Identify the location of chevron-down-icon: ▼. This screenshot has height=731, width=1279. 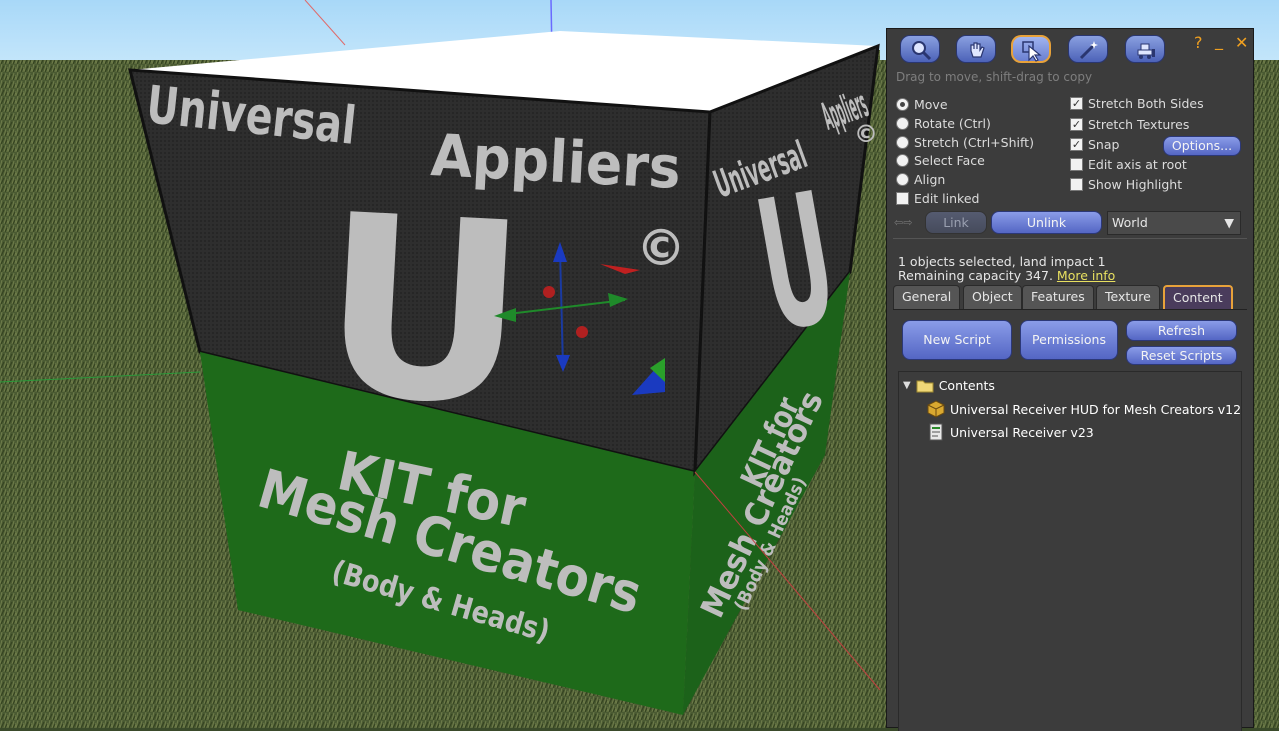
(1229, 222).